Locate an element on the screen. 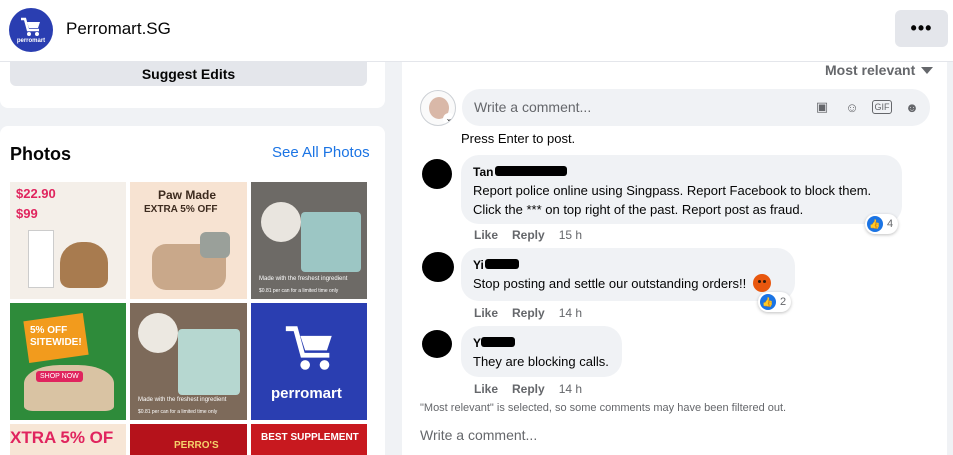 The height and width of the screenshot is (455, 953). reaction-summary: 👍 4 is located at coordinates (882, 224).